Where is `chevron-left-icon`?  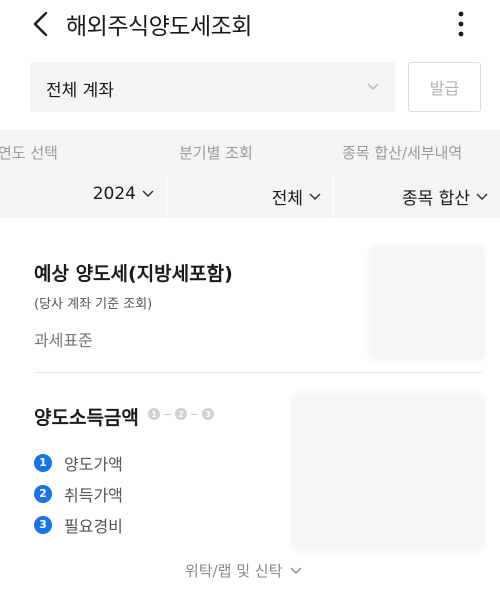
chevron-left-icon is located at coordinates (42, 24).